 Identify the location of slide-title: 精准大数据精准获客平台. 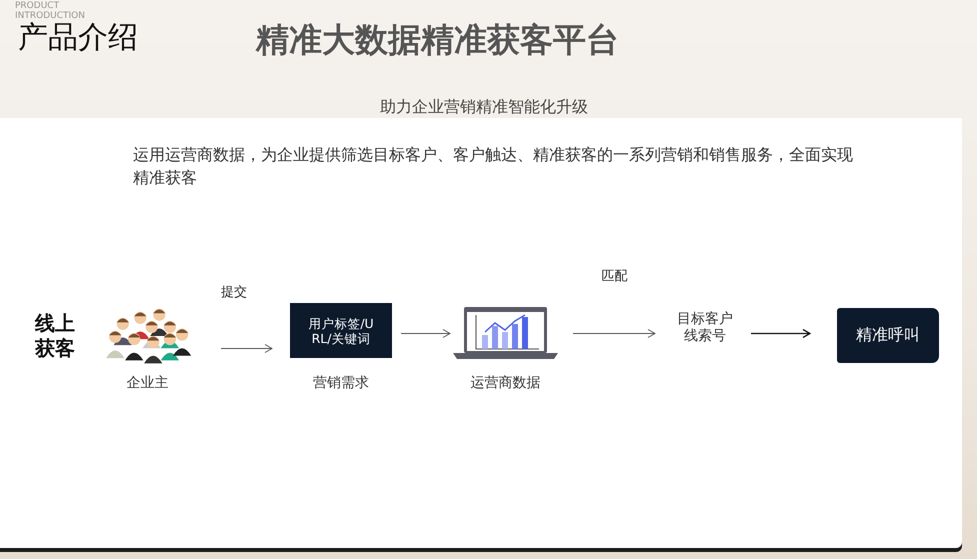
(437, 40).